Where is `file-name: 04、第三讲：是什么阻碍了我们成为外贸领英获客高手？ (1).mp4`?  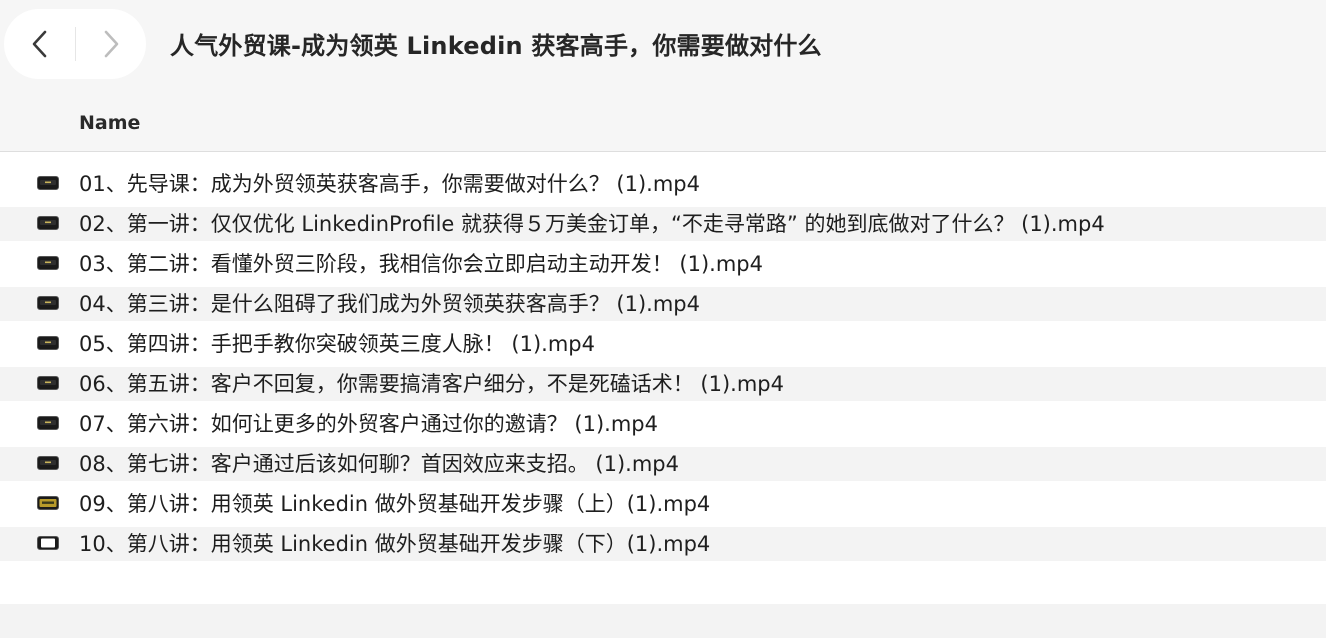
file-name: 04、第三讲：是什么阻碍了我们成为外贸领英获客高手？ (1).mp4 is located at coordinates (389, 304).